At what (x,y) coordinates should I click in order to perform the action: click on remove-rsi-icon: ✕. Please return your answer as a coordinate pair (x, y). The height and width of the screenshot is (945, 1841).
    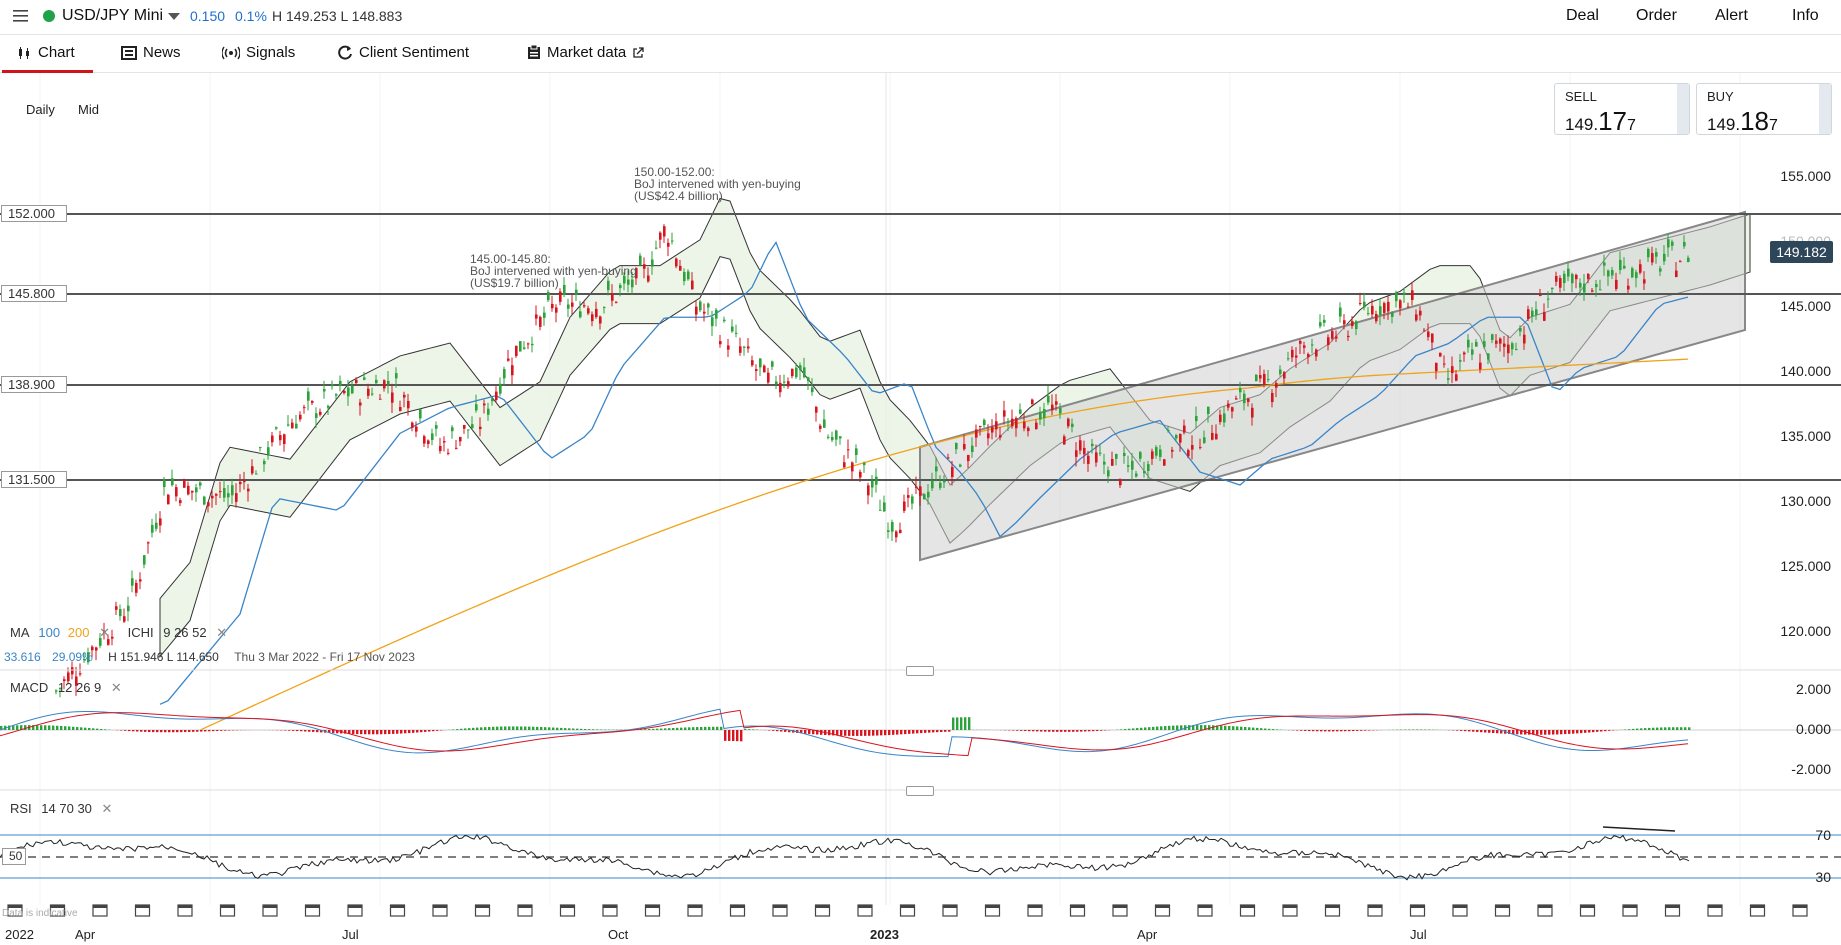
    Looking at the image, I should click on (107, 808).